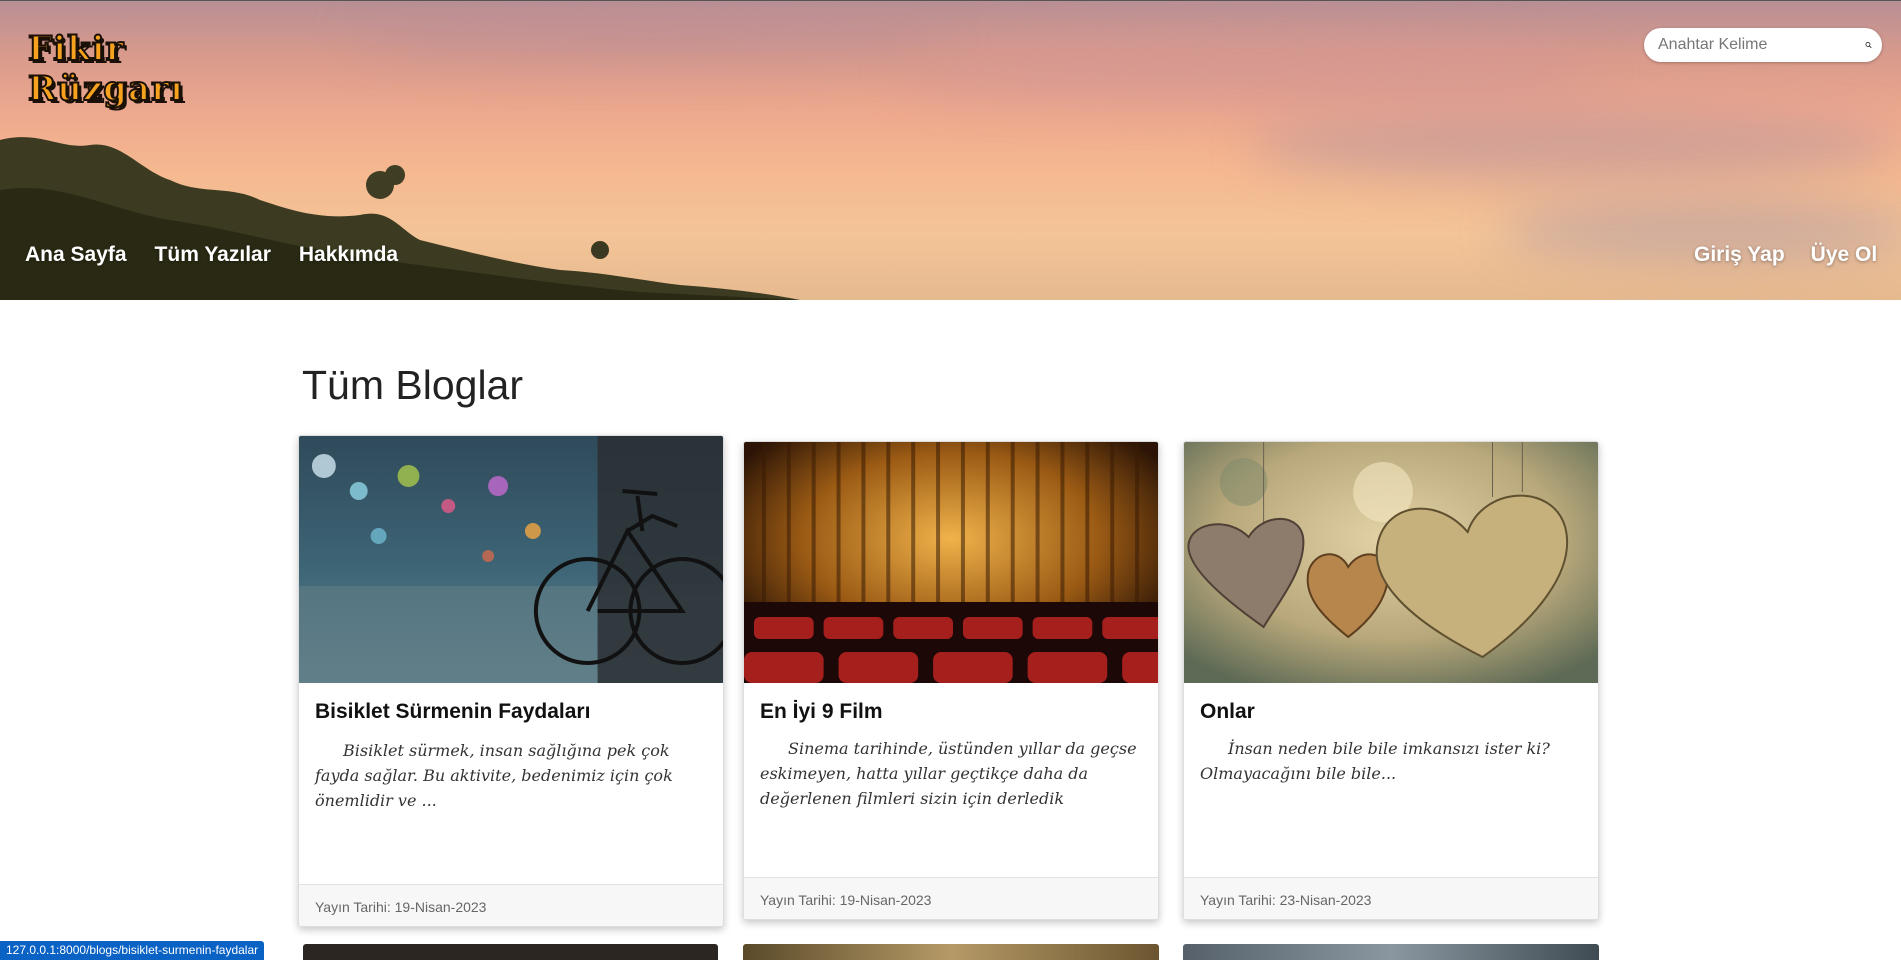 This screenshot has width=1901, height=960. Describe the element at coordinates (1391, 703) in the screenshot. I see `post-title: Onlar` at that location.